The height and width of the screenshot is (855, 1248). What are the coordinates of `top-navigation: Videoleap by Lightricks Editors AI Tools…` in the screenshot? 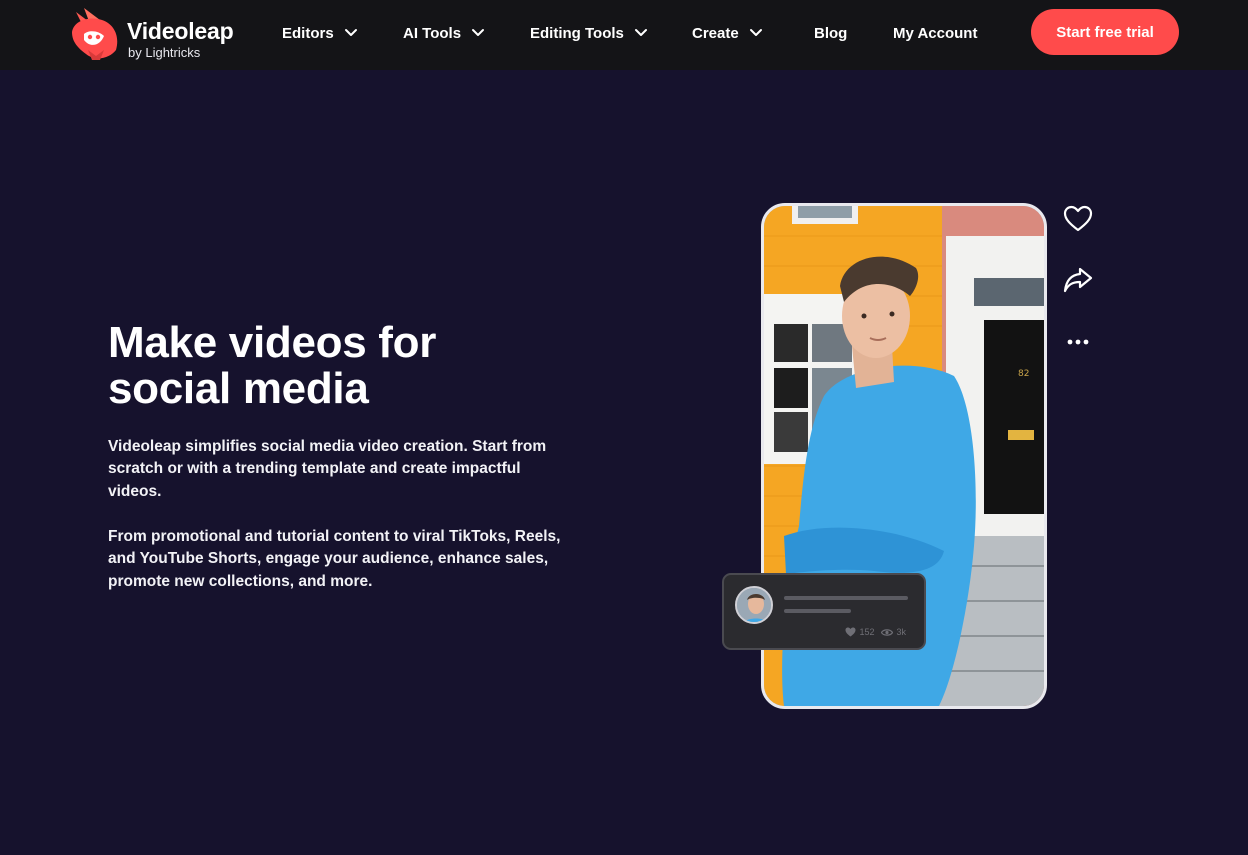 It's located at (624, 35).